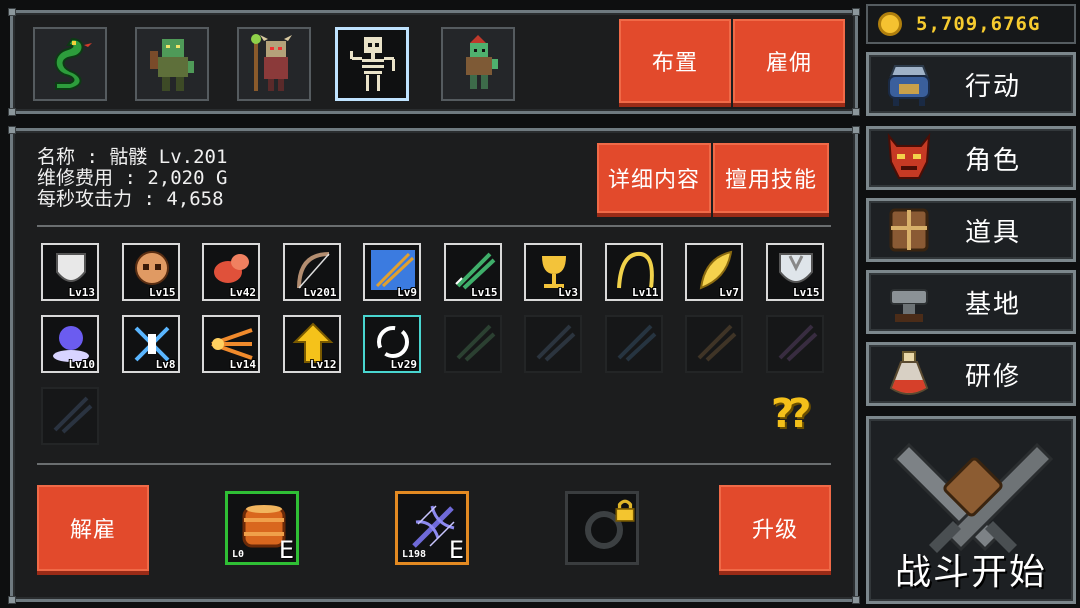  I want to click on locked-green-arrows-icon, so click(475, 343).